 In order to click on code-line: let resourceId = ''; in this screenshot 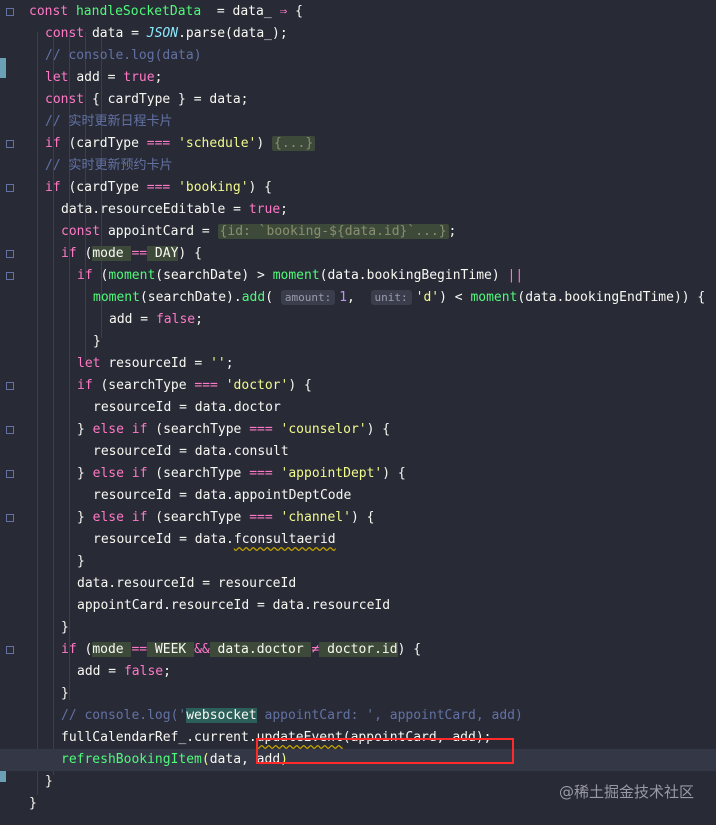, I will do `click(358, 364)`.